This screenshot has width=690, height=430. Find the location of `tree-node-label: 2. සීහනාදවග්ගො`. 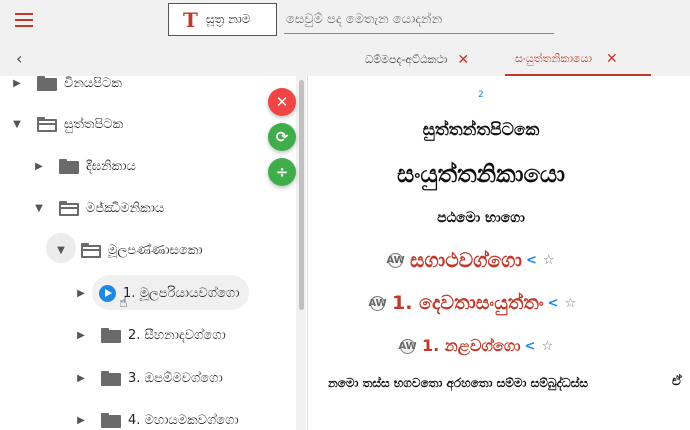

tree-node-label: 2. සීහනාදවග්ගො is located at coordinates (177, 335).